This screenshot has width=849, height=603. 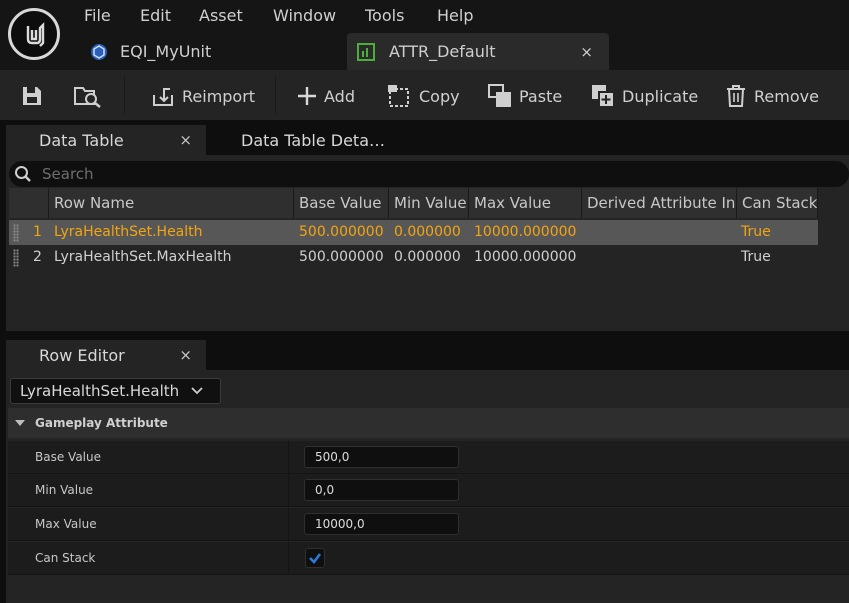 What do you see at coordinates (525, 203) in the screenshot?
I see `column-header-max-value: Max Value` at bounding box center [525, 203].